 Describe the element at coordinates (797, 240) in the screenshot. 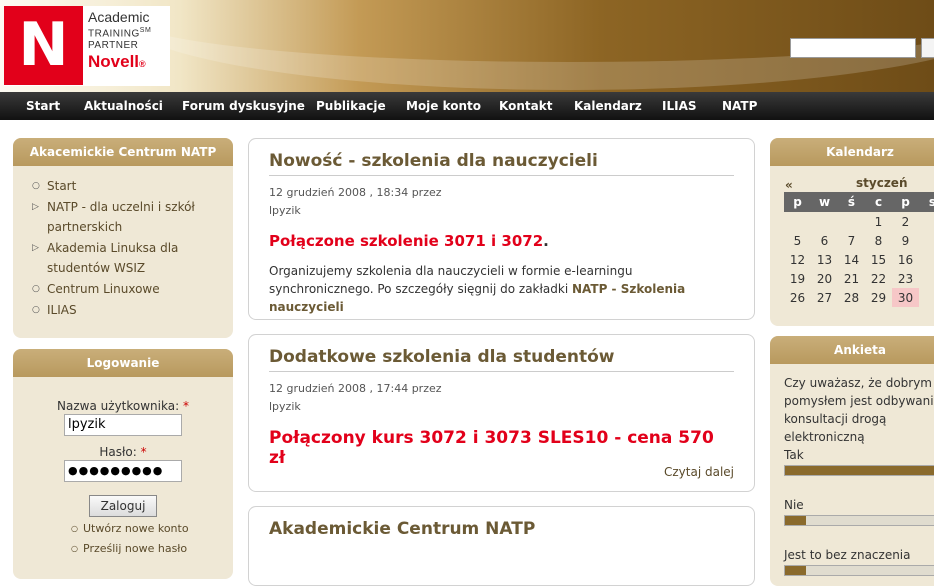

I see `calendar-day: 5` at that location.